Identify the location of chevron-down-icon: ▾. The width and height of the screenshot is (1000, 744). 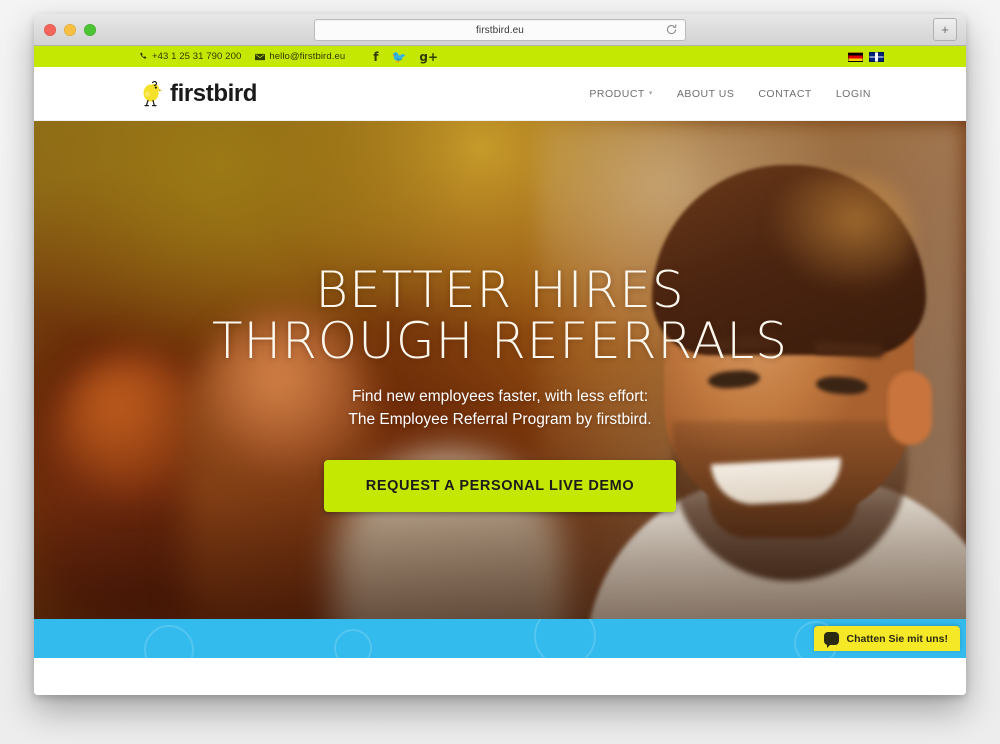
(650, 93).